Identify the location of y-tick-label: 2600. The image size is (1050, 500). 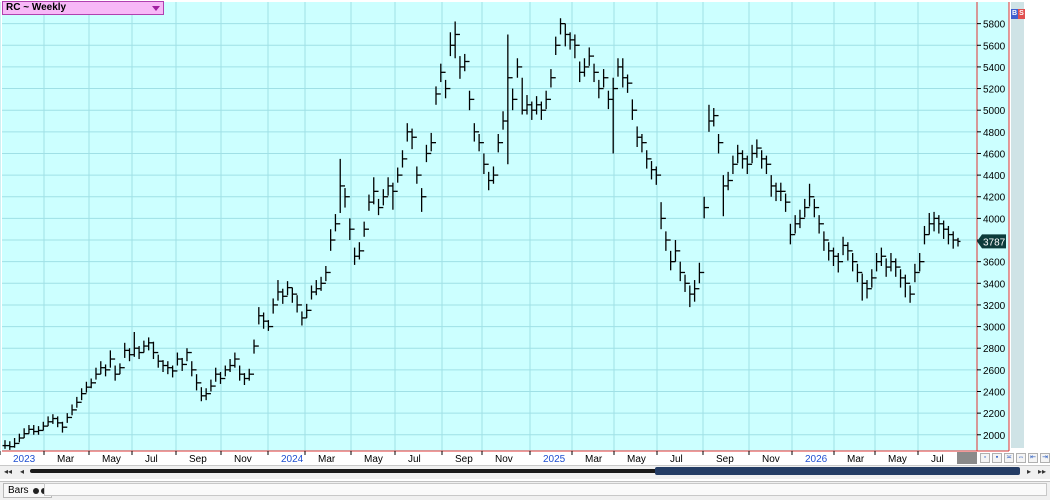
(994, 371).